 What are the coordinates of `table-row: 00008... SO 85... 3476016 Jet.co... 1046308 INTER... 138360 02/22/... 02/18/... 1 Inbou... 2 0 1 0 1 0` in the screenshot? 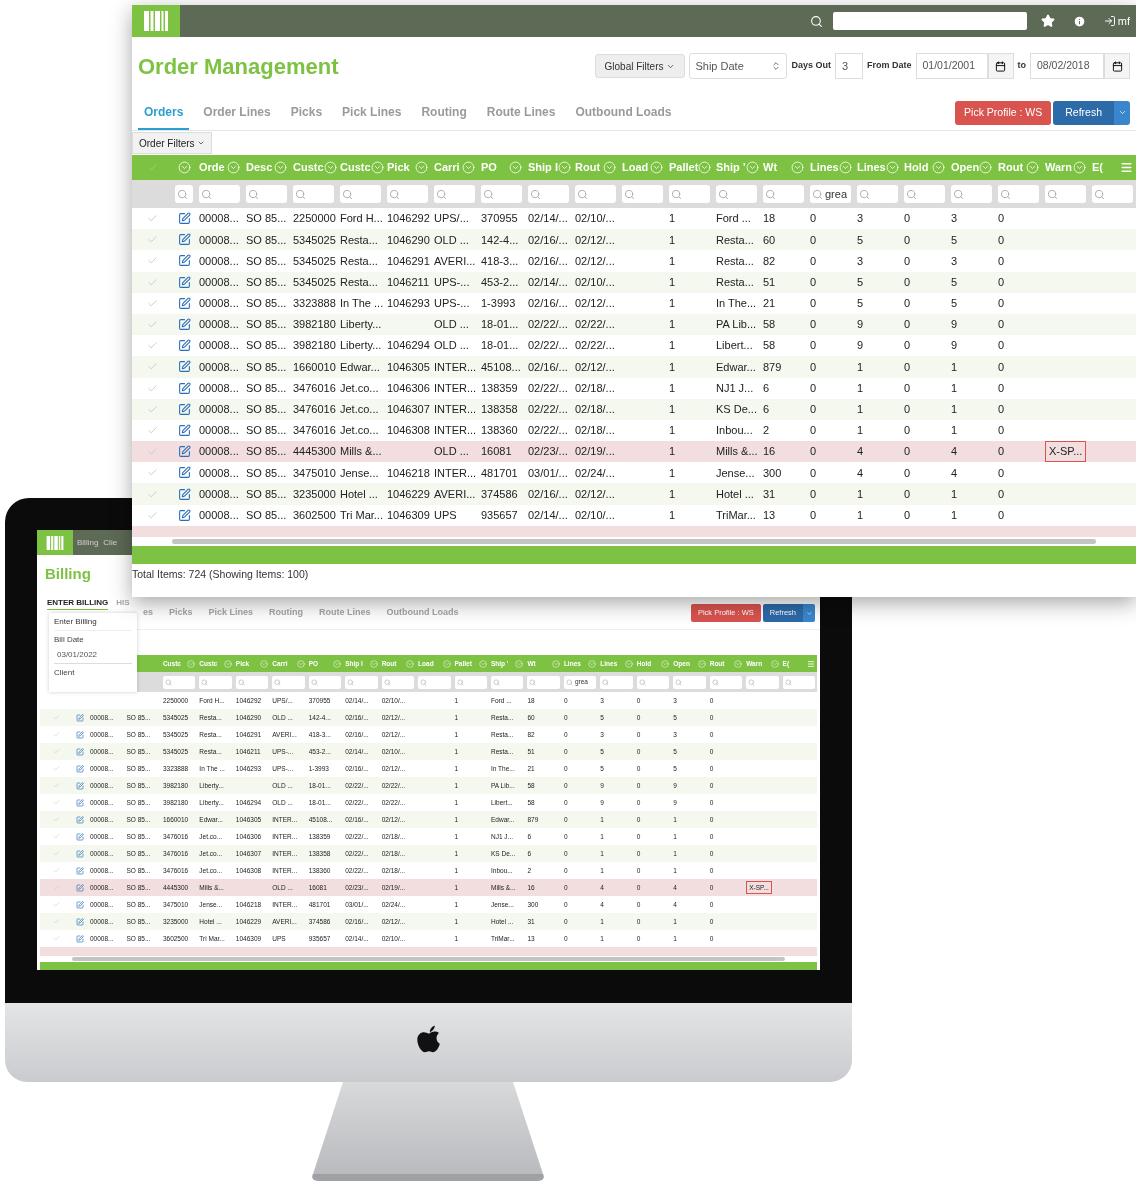 It's located at (634, 430).